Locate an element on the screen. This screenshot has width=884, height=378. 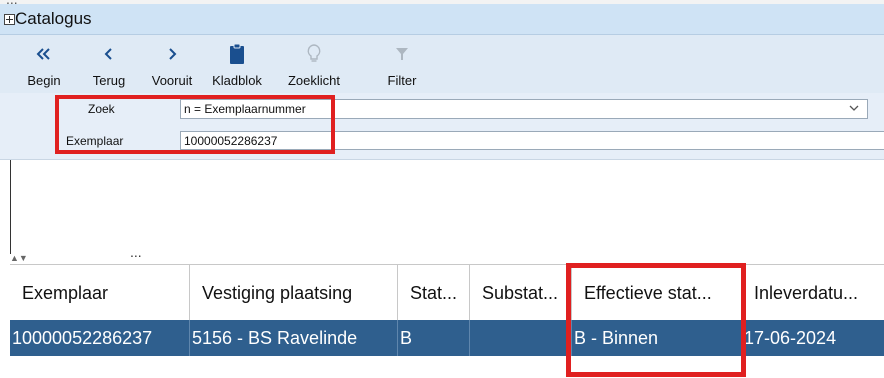
vooruit-button: Vooruit is located at coordinates (172, 64).